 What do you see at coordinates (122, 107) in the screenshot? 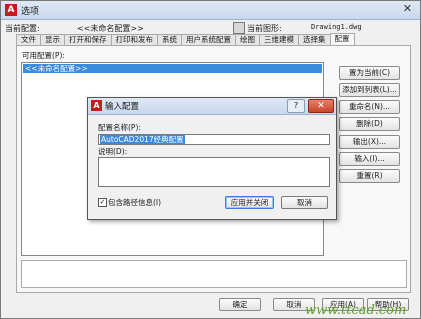
I see `dialog-title: 输入配置` at bounding box center [122, 107].